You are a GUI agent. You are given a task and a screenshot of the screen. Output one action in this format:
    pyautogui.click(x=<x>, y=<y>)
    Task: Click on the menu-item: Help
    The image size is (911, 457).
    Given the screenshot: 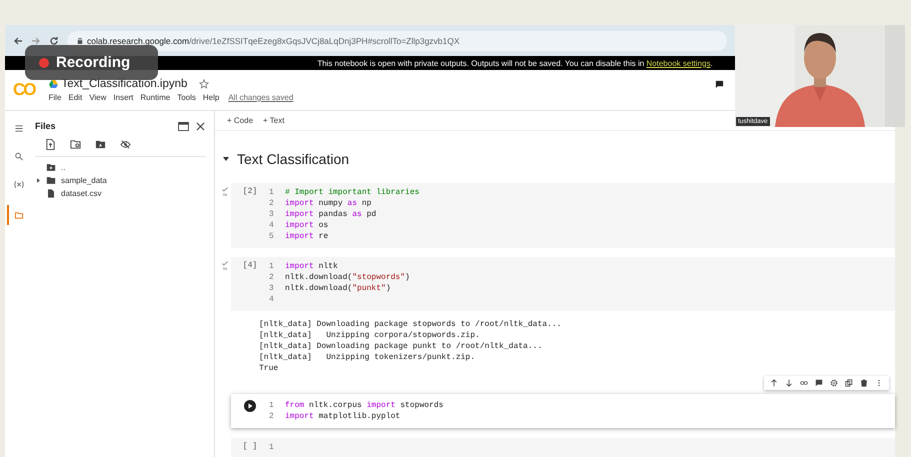 What is the action you would take?
    pyautogui.click(x=211, y=97)
    